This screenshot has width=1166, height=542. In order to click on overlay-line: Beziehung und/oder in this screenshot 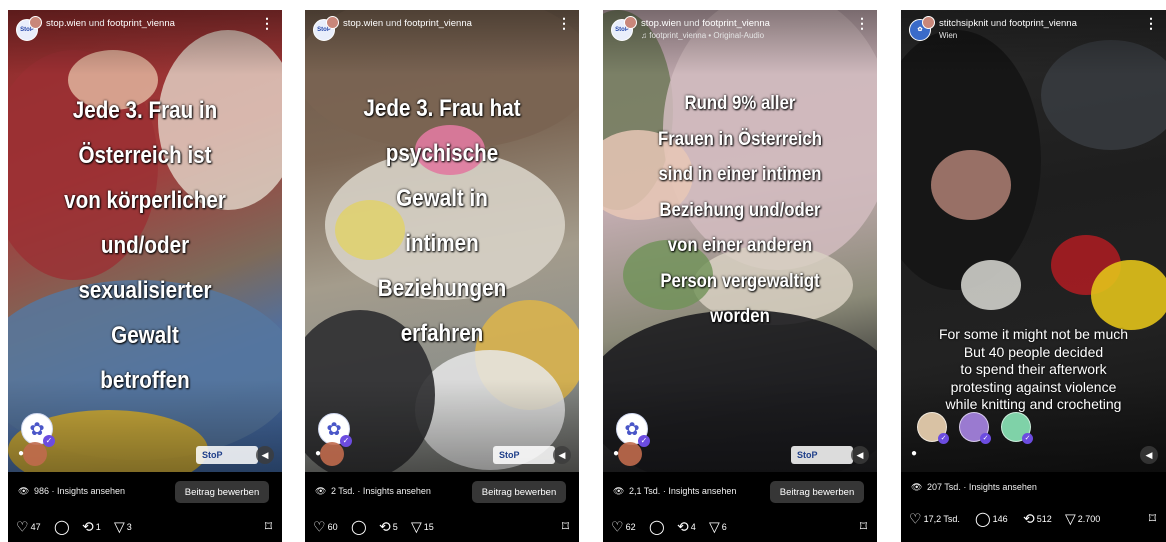, I will do `click(740, 209)`.